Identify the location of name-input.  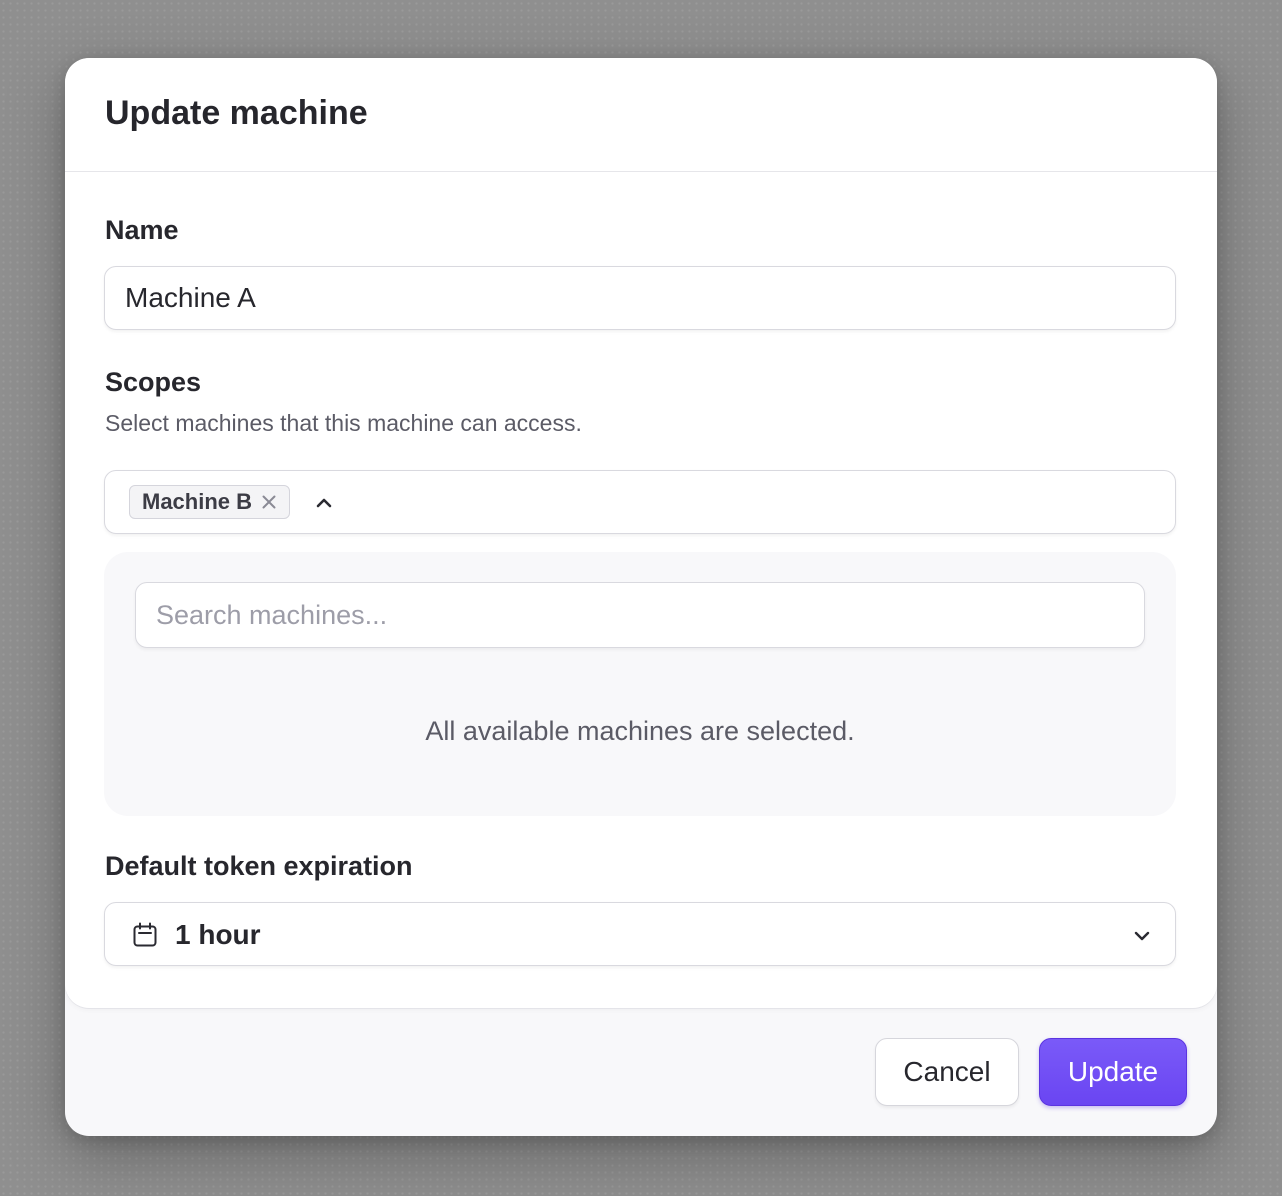
(640, 298).